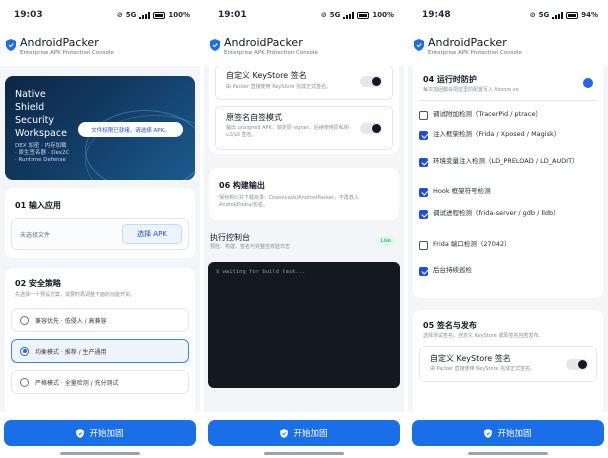 This screenshot has width=608, height=458. I want to click on section-title: 05 签名与发布, so click(450, 325).